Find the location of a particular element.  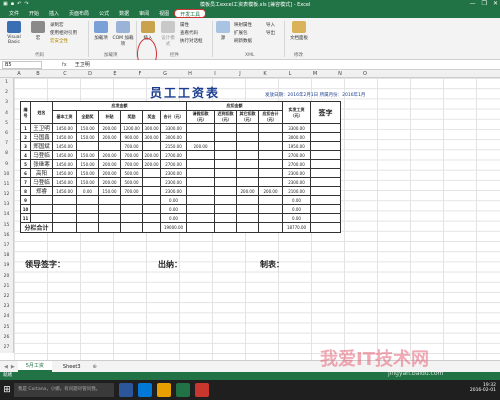

edge-icon is located at coordinates (145, 390).